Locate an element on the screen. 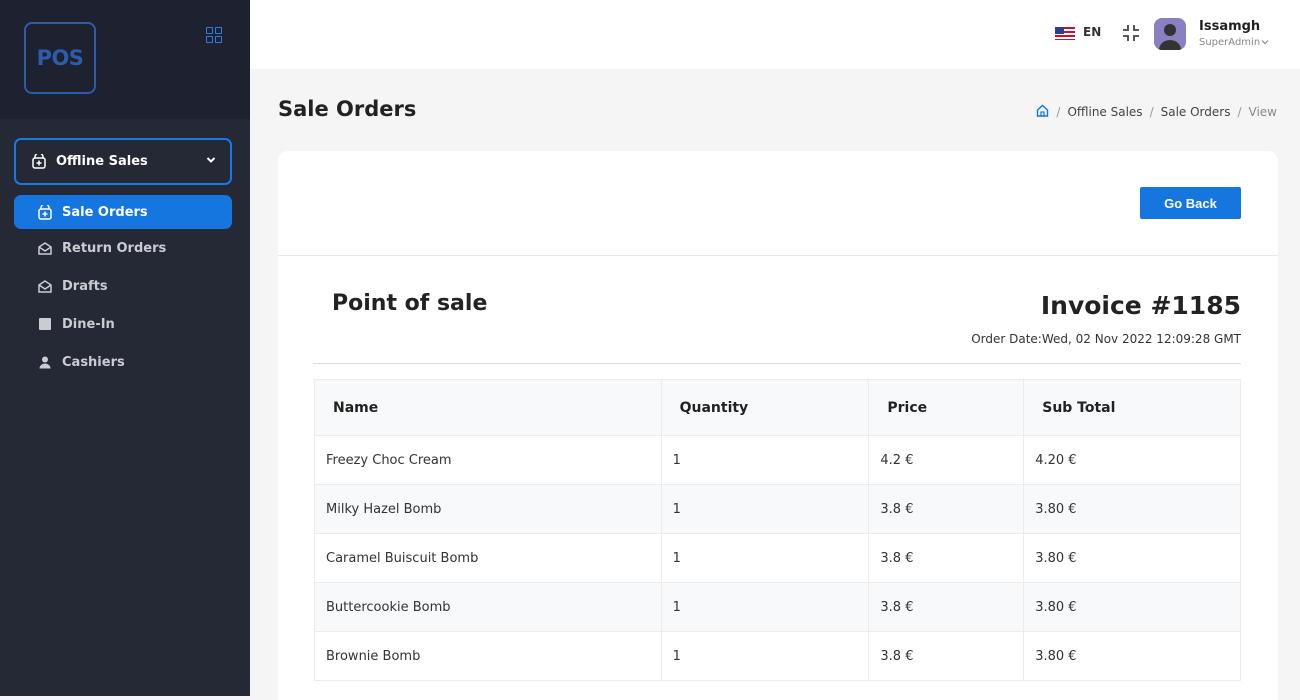 The image size is (1300, 700). sidebar-item-cashiers: Cashiers is located at coordinates (123, 362).